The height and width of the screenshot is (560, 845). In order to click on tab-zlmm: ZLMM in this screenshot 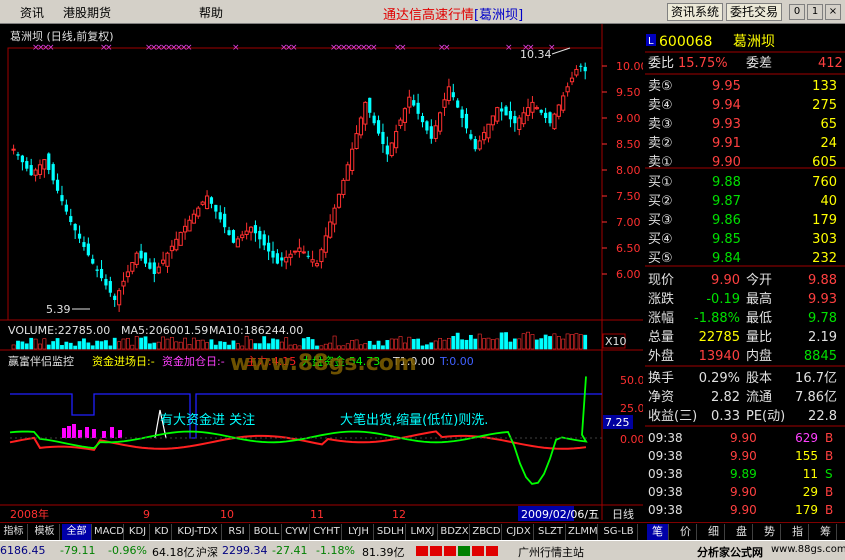, I will do `click(583, 532)`.